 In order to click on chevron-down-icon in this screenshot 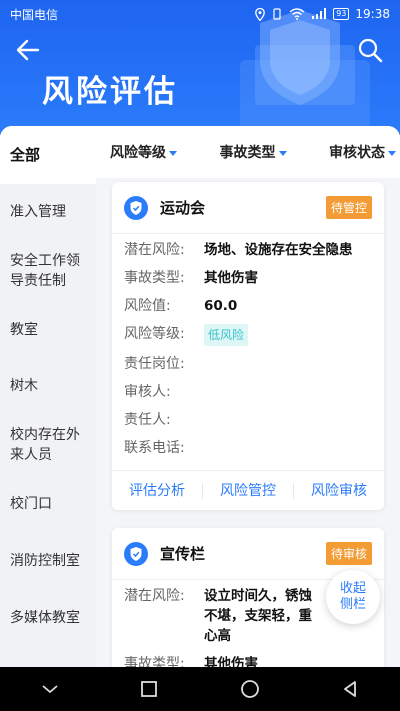, I will do `click(50, 689)`.